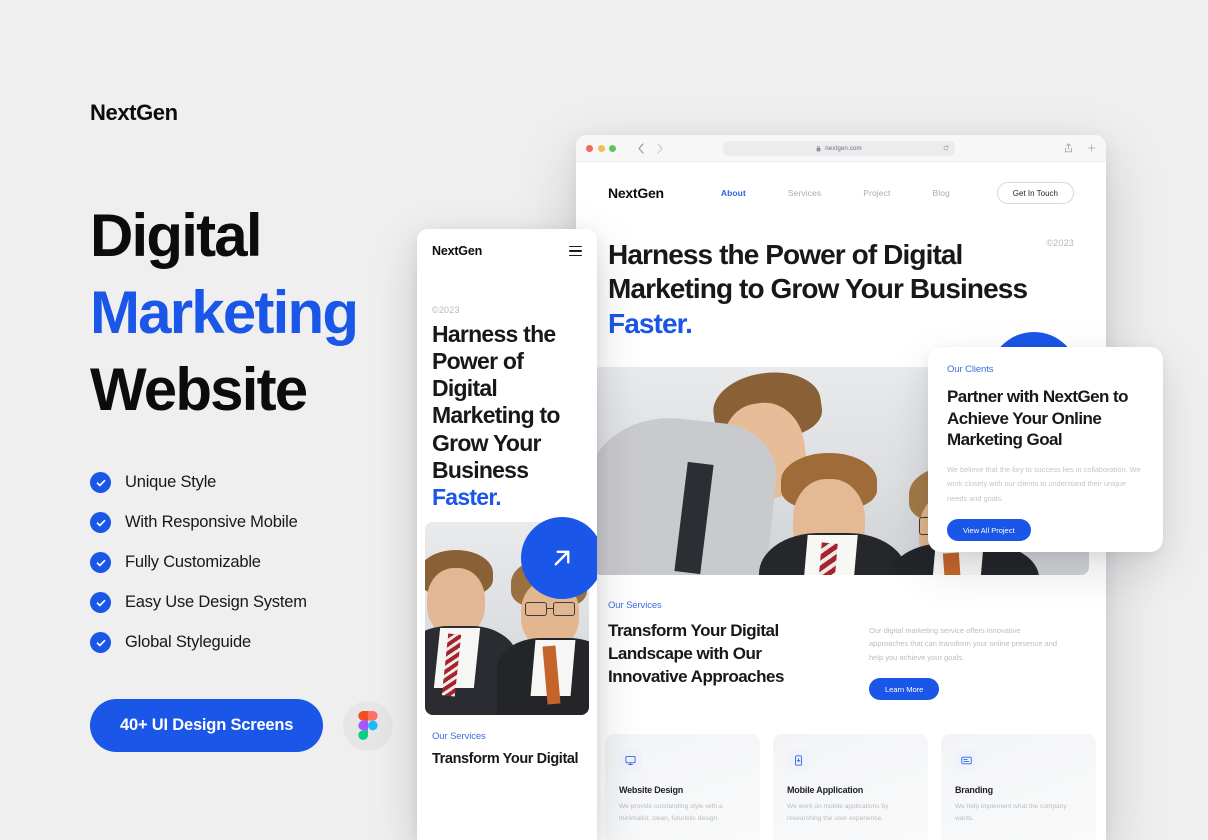 The width and height of the screenshot is (1208, 840). Describe the element at coordinates (733, 193) in the screenshot. I see `nav-link-about: About` at that location.